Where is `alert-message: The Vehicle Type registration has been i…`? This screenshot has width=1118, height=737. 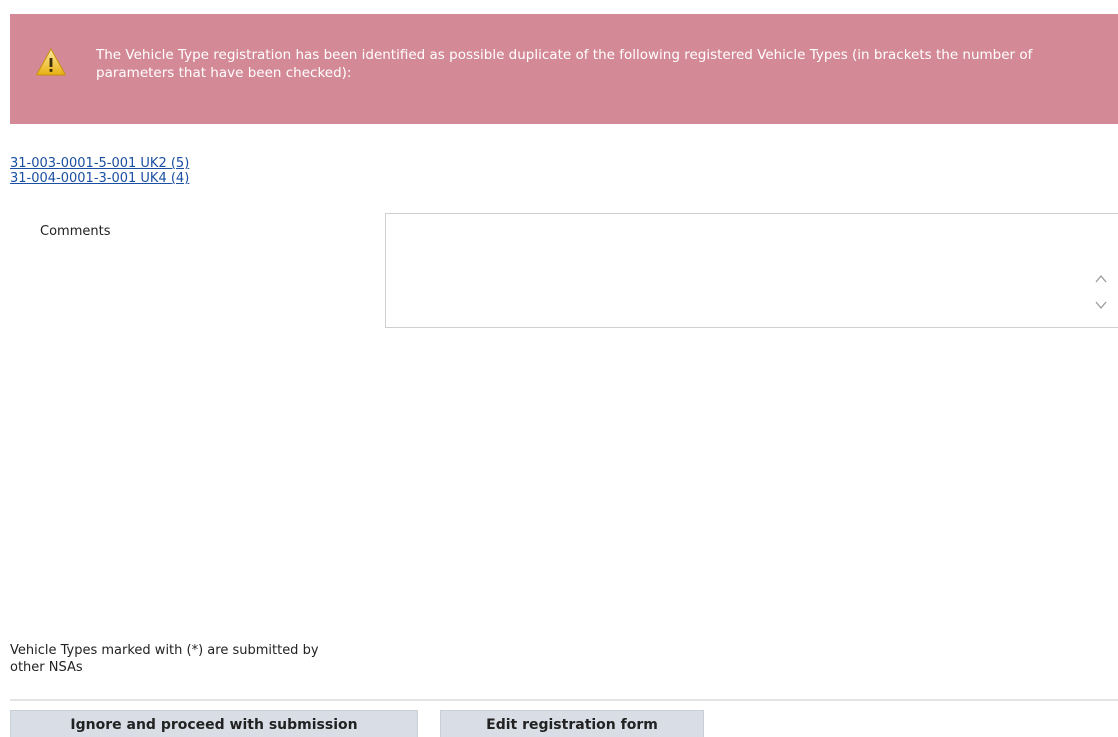 alert-message: The Vehicle Type registration has been i… is located at coordinates (564, 64).